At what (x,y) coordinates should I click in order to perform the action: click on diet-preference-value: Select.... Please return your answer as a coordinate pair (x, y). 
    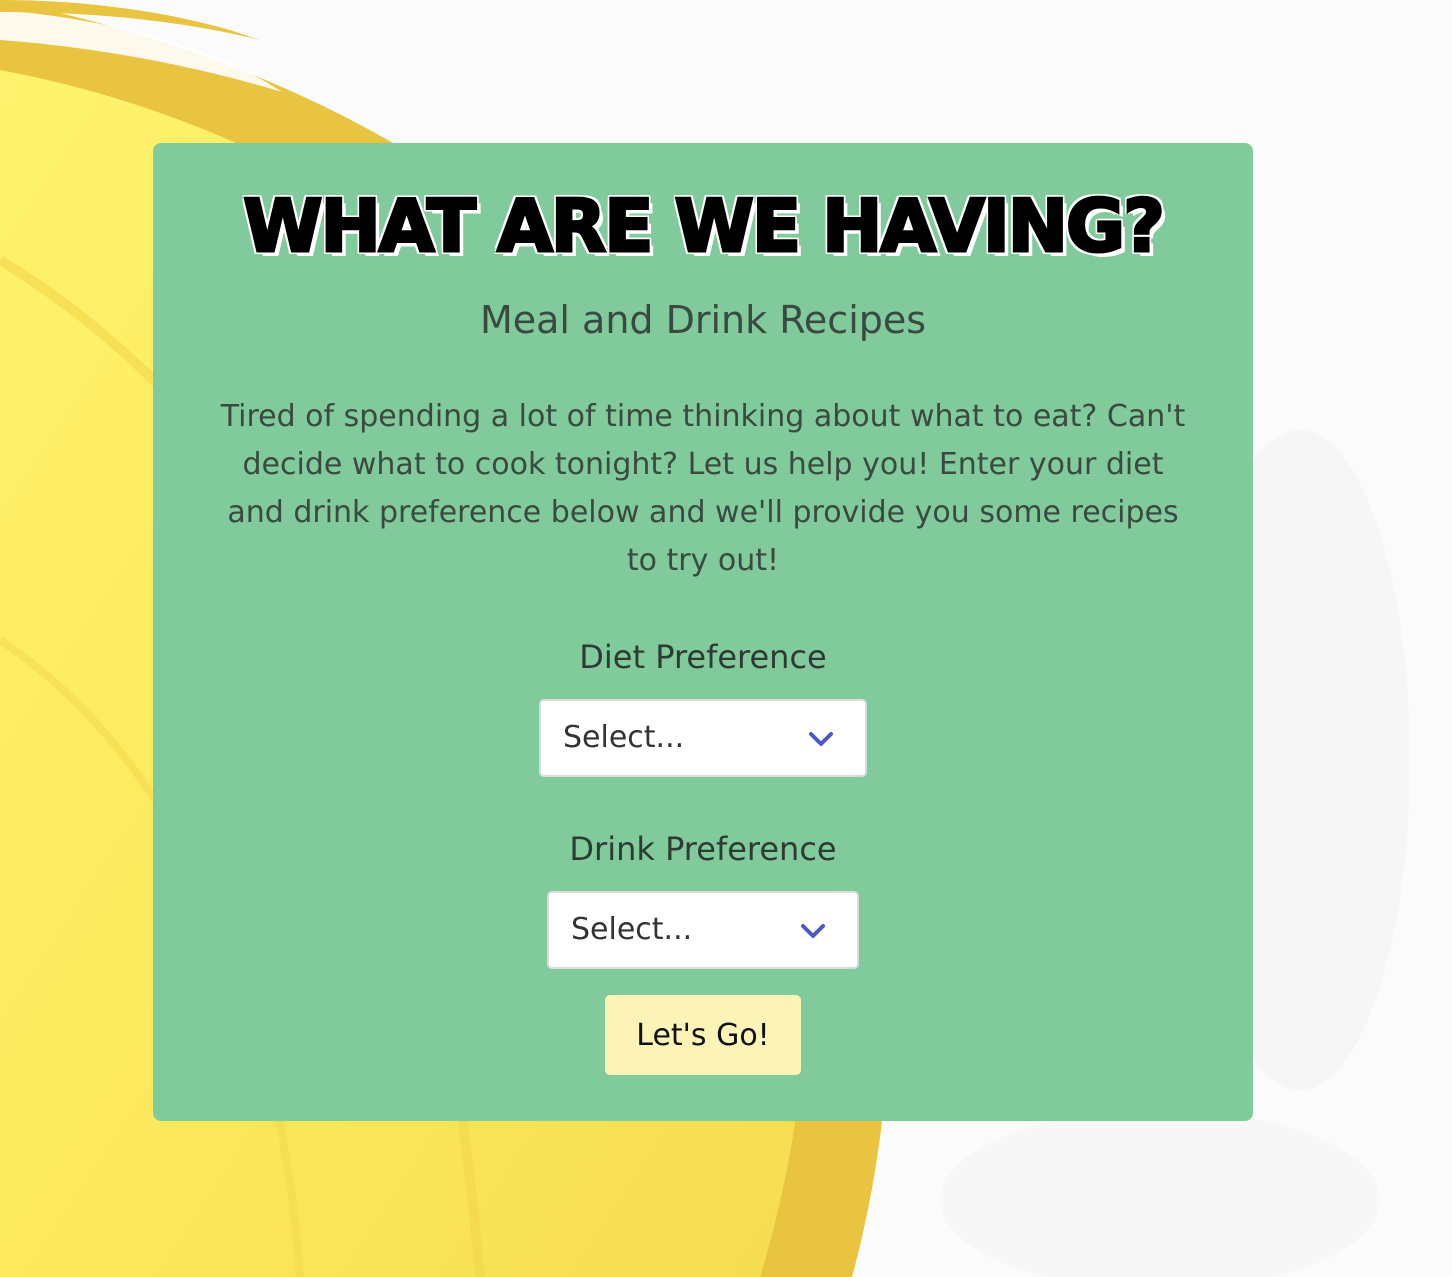
    Looking at the image, I should click on (624, 737).